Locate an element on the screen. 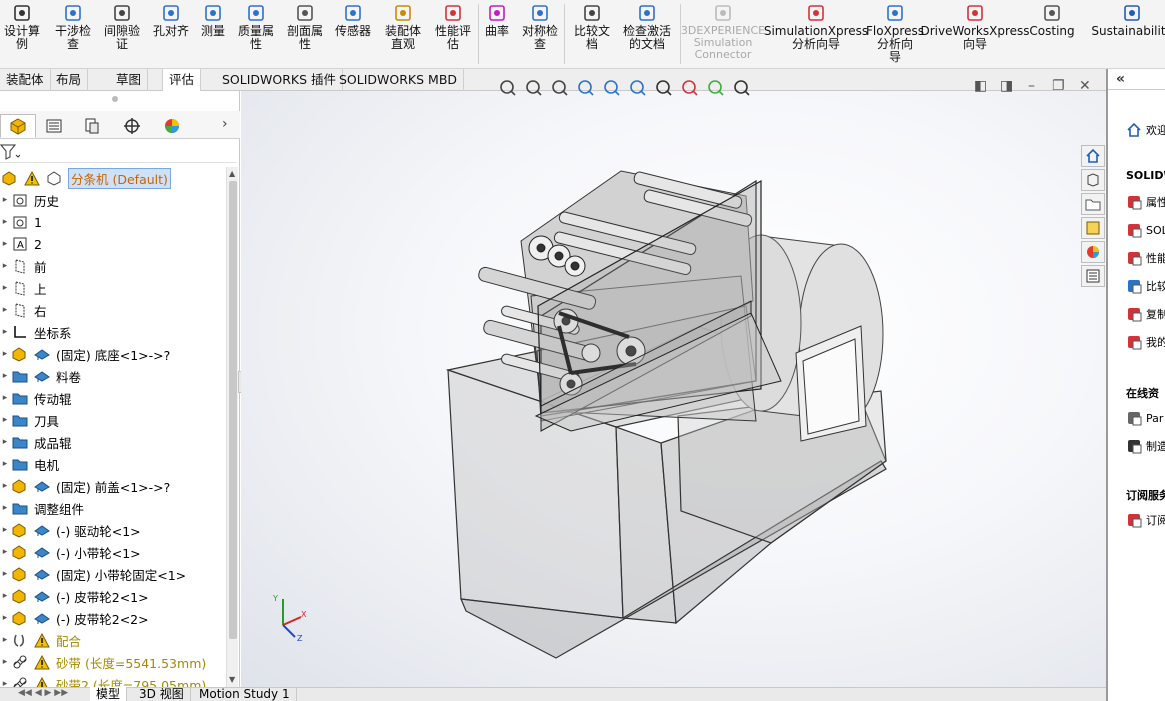  command-tab: 评估 is located at coordinates (182, 80).